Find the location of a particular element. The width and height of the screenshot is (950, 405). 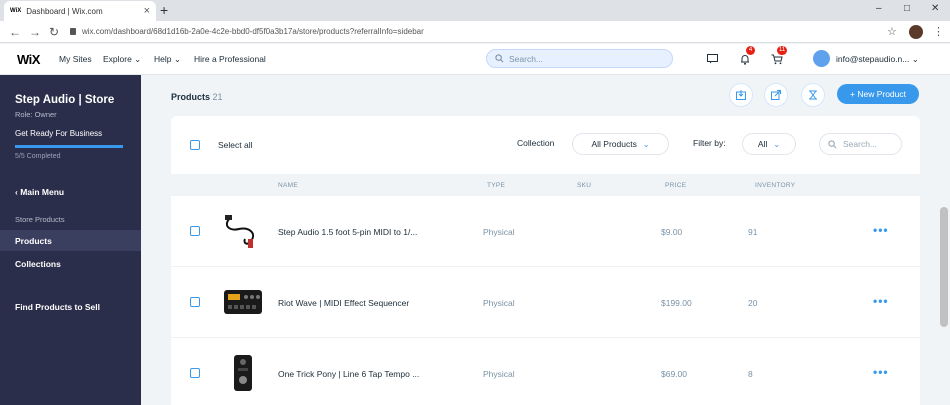

pedal-thumbnail is located at coordinates (243, 373).